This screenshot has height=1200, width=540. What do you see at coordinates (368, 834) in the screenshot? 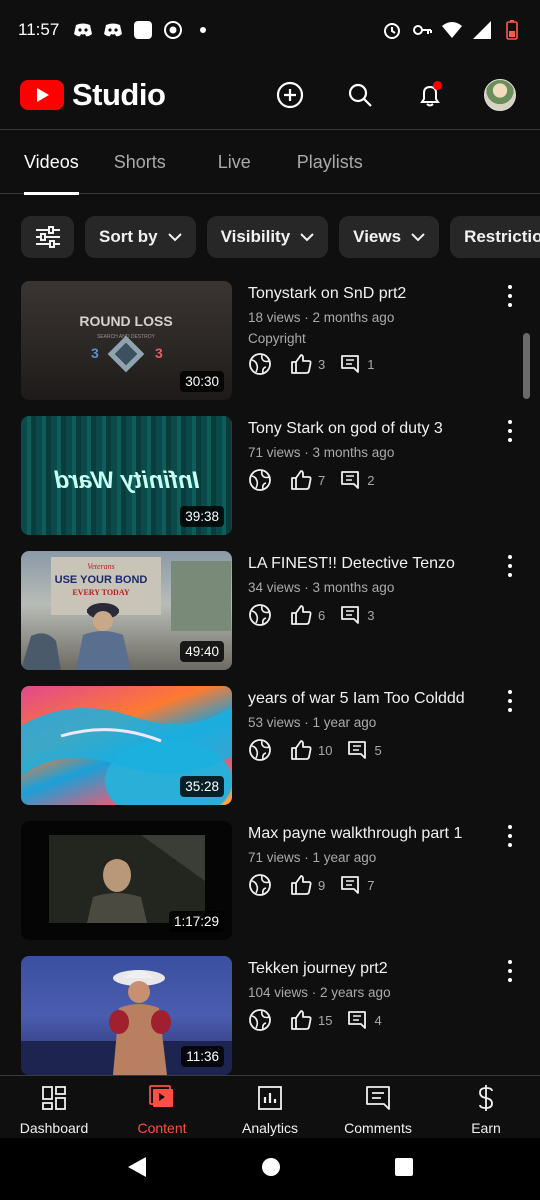
I see `video-title: Max payne walkthrough part 1` at bounding box center [368, 834].